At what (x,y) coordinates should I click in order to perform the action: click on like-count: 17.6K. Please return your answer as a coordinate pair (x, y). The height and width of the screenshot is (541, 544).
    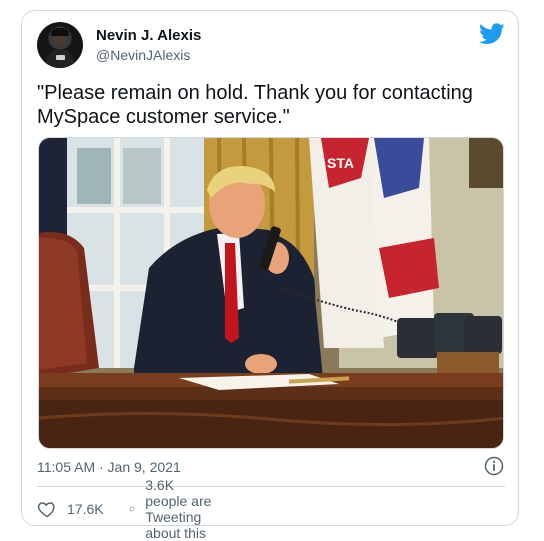
    Looking at the image, I should click on (85, 509).